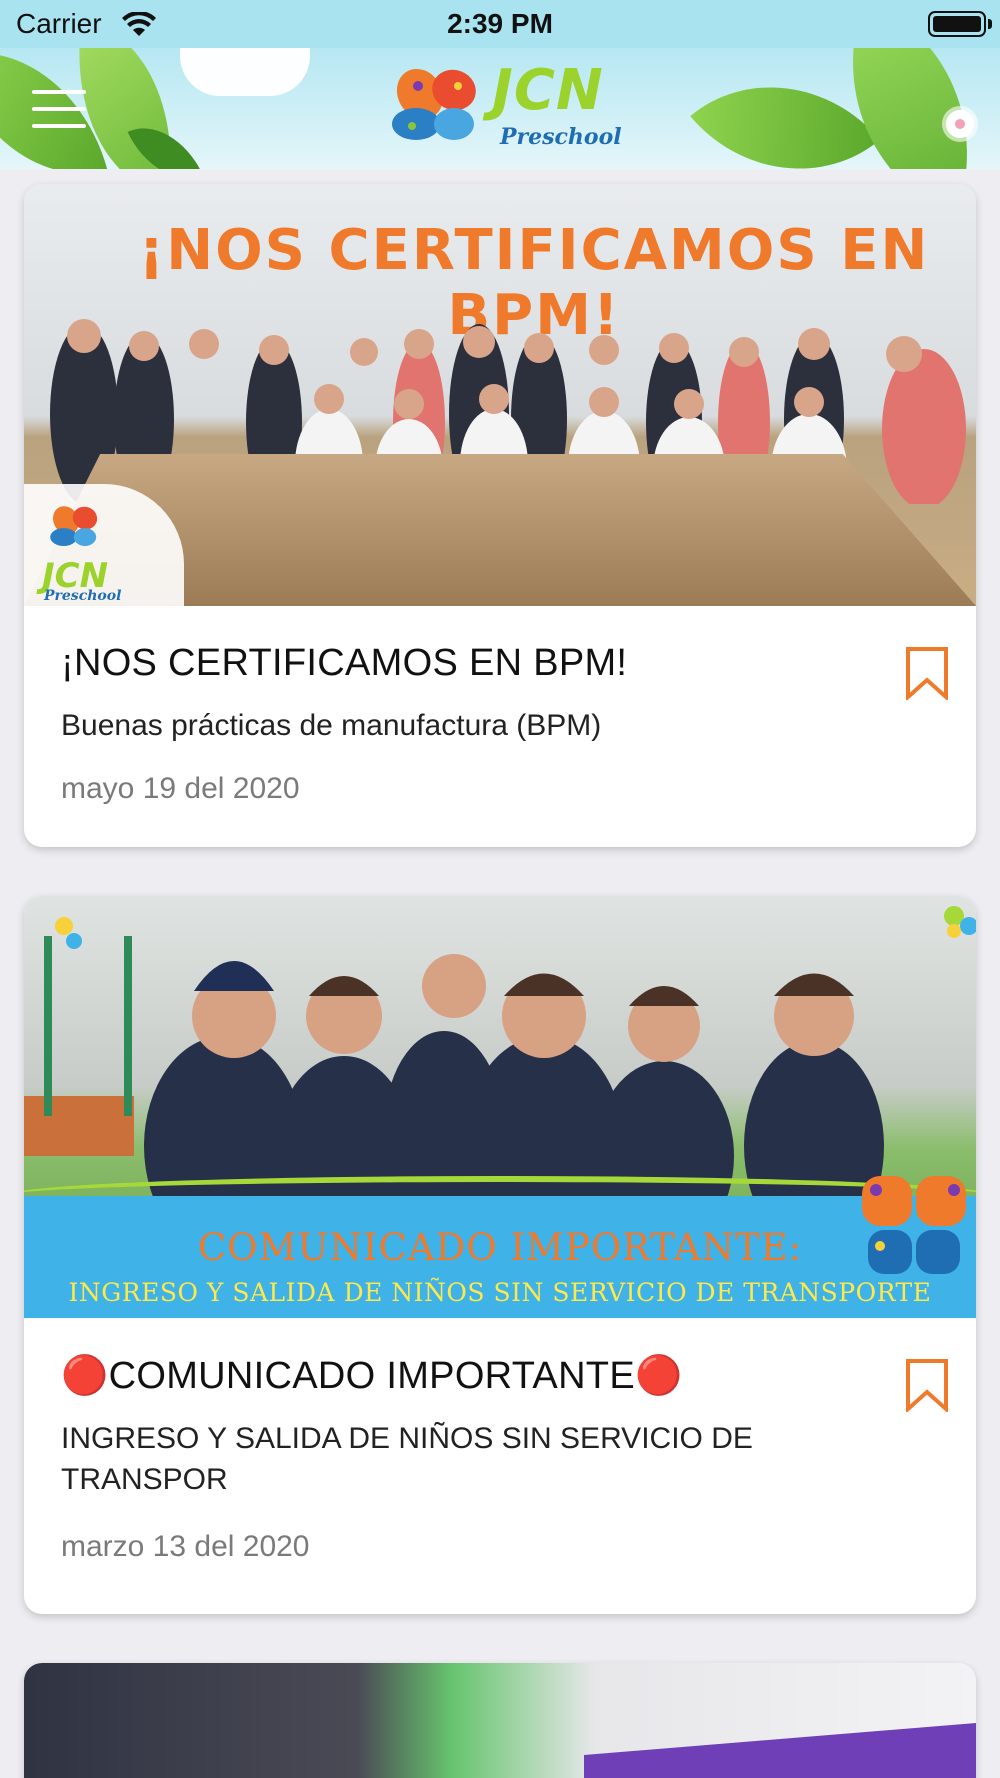  I want to click on image-headline: COMUNICADO IMPORTANTE:, so click(500, 1247).